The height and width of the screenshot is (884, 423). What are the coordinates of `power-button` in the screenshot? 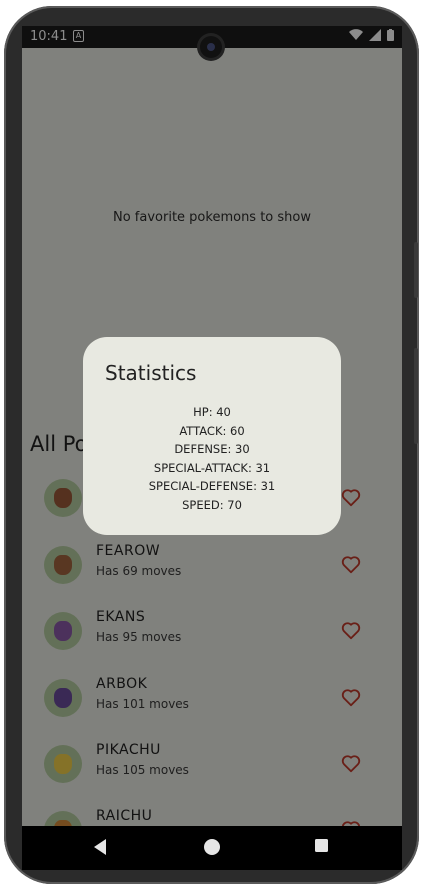 It's located at (416, 396).